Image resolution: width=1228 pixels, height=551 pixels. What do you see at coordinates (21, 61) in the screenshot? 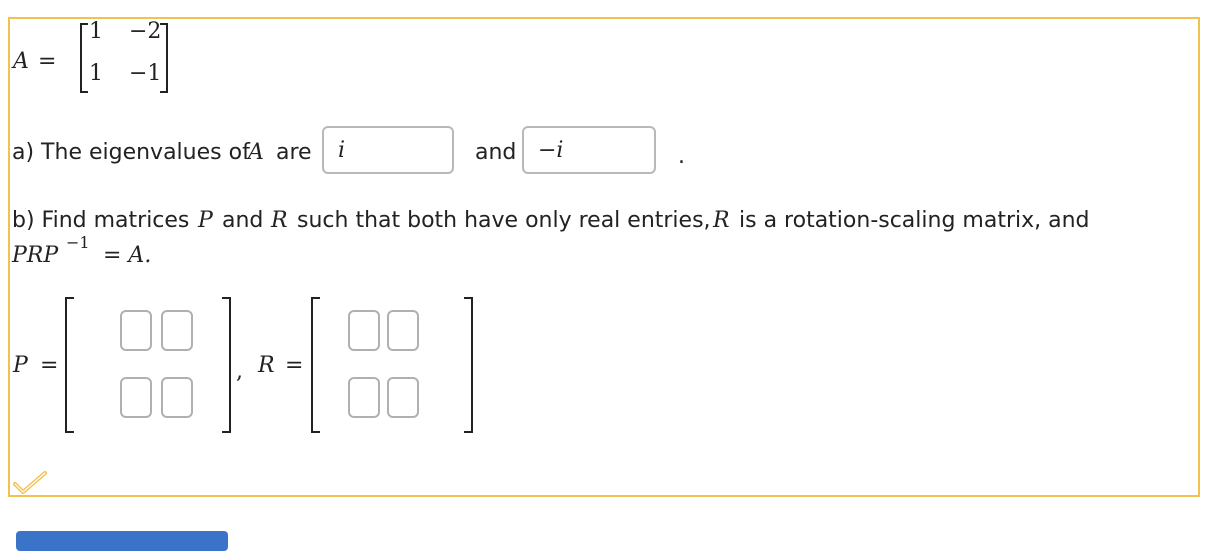
I see `matrix-a-name: A` at bounding box center [21, 61].